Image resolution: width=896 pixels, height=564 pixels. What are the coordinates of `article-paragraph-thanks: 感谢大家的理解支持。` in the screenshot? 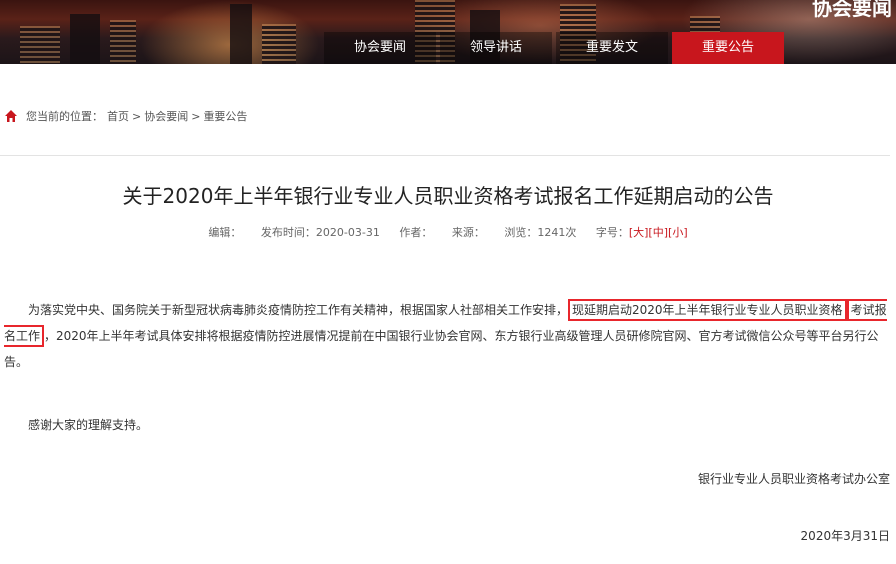 It's located at (88, 425).